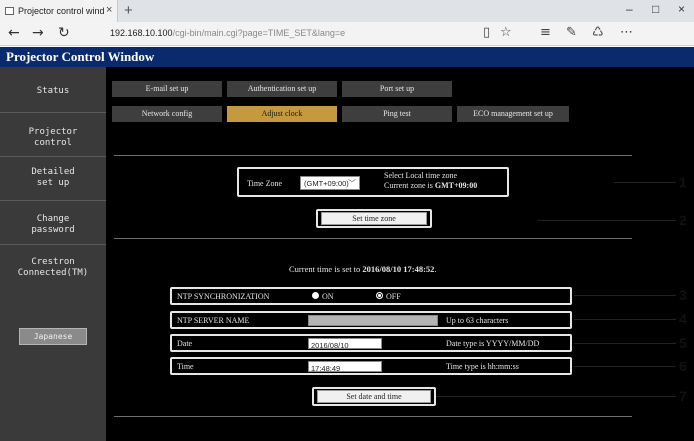  Describe the element at coordinates (345, 366) in the screenshot. I see `time-input: 17:48:49` at that location.